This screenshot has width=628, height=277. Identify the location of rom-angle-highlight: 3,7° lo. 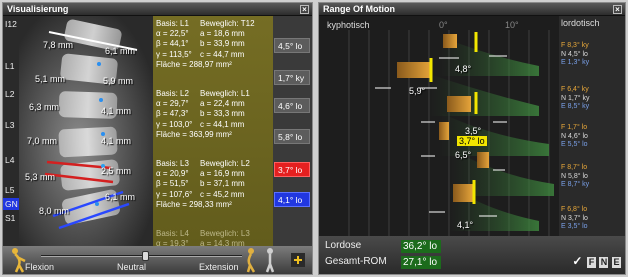
(472, 141).